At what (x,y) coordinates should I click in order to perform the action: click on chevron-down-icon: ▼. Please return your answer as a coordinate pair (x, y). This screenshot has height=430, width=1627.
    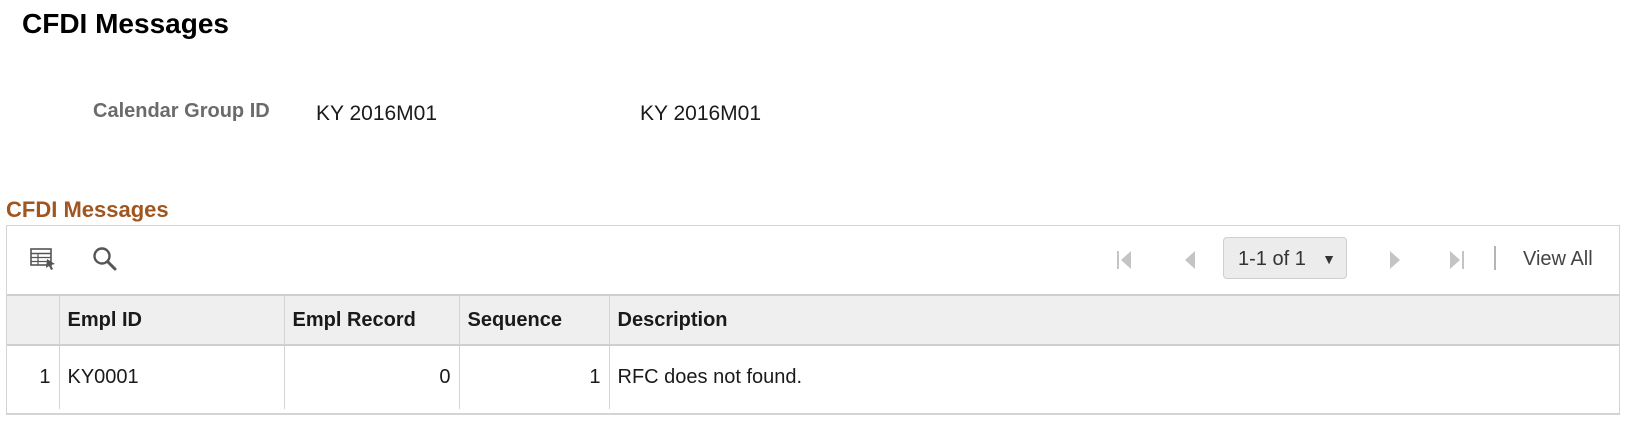
    Looking at the image, I should click on (1329, 259).